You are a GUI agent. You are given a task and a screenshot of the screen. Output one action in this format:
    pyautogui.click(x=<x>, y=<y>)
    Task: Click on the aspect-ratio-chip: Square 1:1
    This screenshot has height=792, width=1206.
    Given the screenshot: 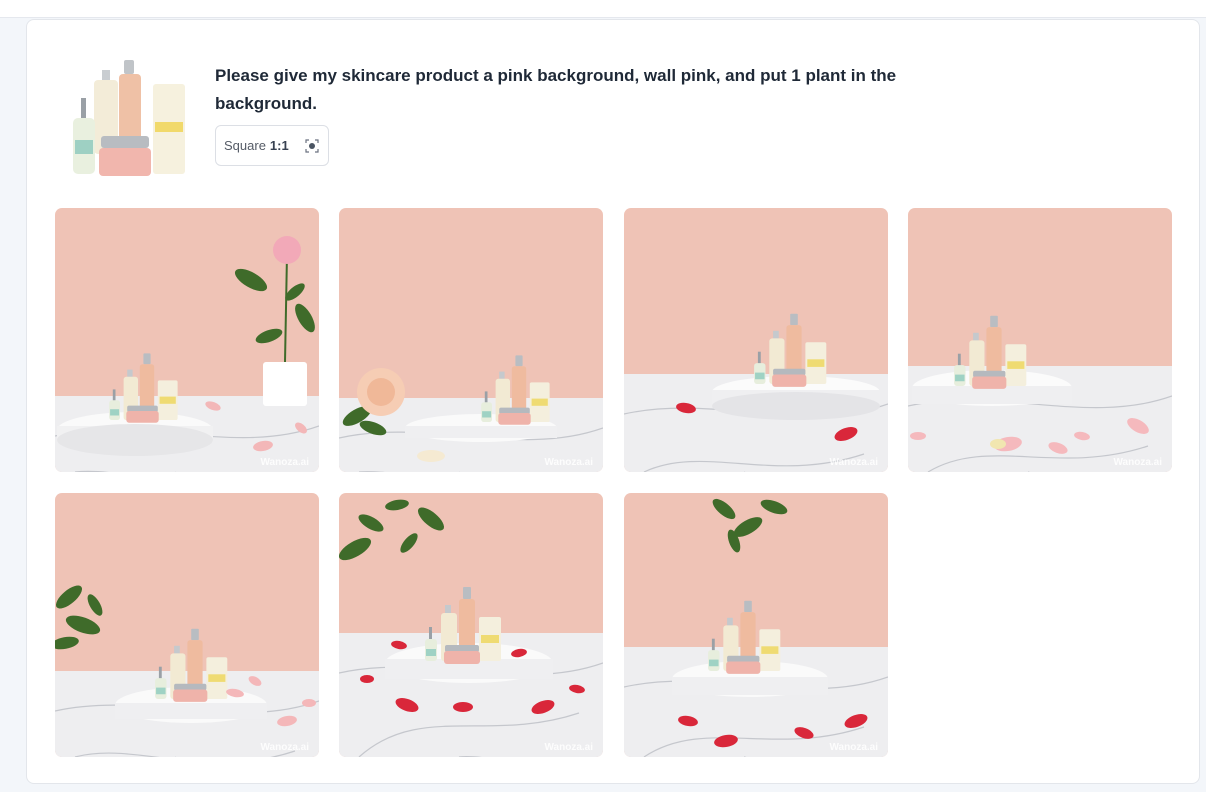 What is the action you would take?
    pyautogui.click(x=272, y=145)
    